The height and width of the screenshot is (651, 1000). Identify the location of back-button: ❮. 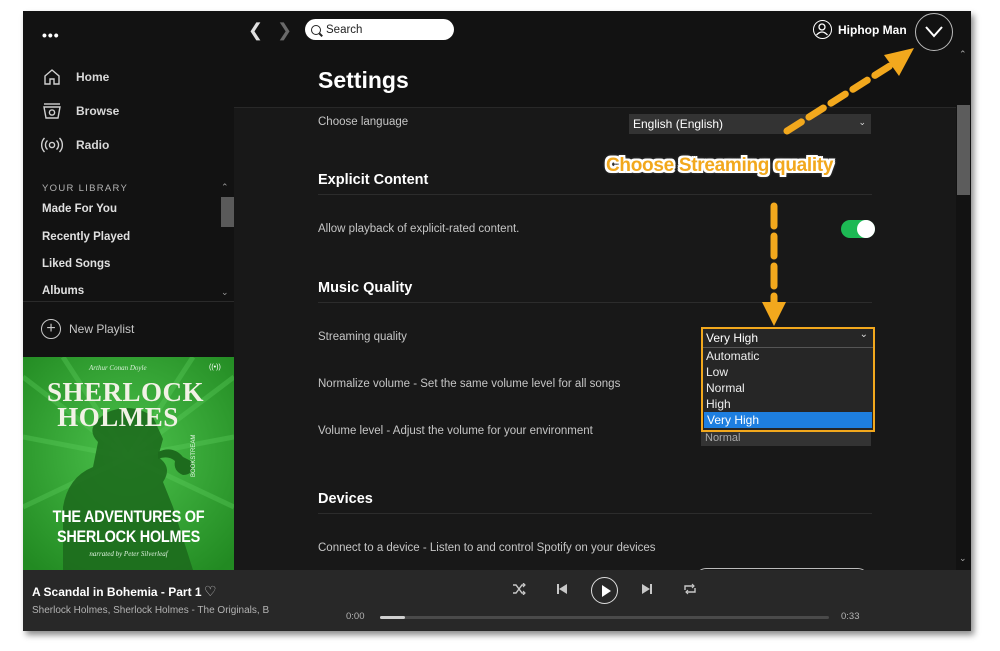
(255, 30).